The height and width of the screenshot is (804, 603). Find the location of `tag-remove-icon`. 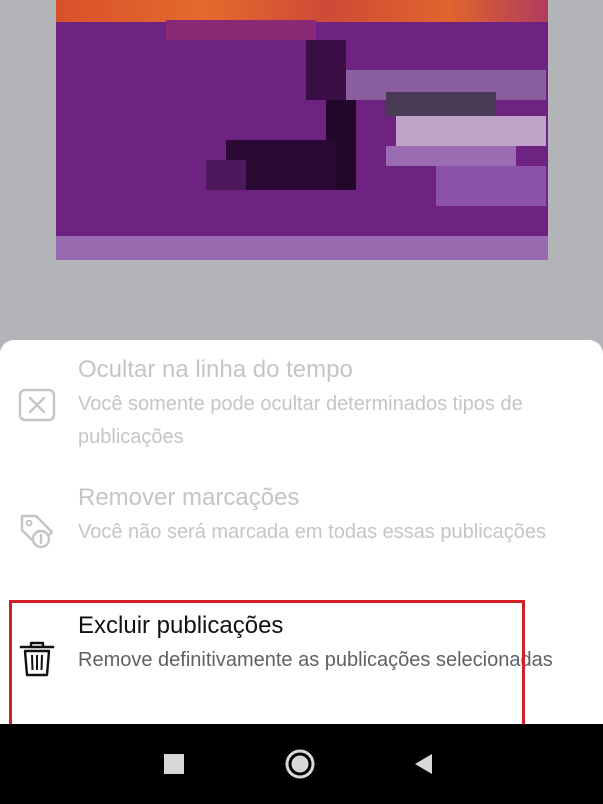

tag-remove-icon is located at coordinates (37, 531).